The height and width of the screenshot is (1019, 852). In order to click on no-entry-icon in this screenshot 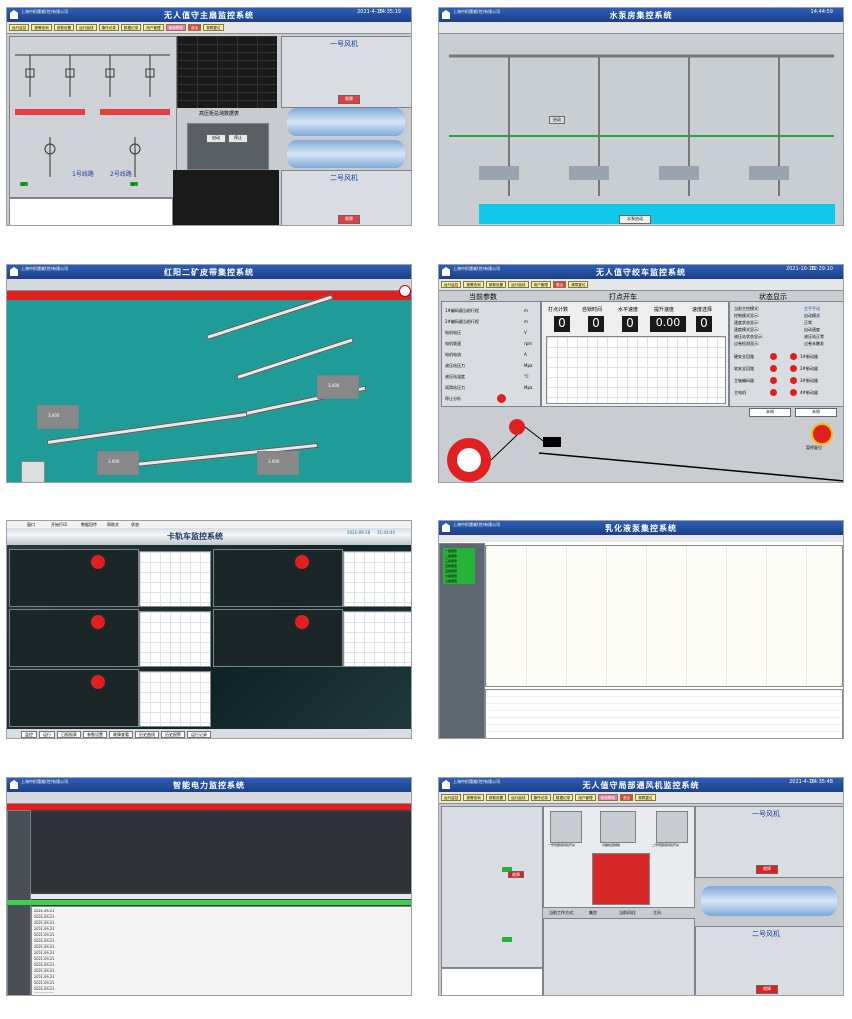, I will do `click(405, 291)`.